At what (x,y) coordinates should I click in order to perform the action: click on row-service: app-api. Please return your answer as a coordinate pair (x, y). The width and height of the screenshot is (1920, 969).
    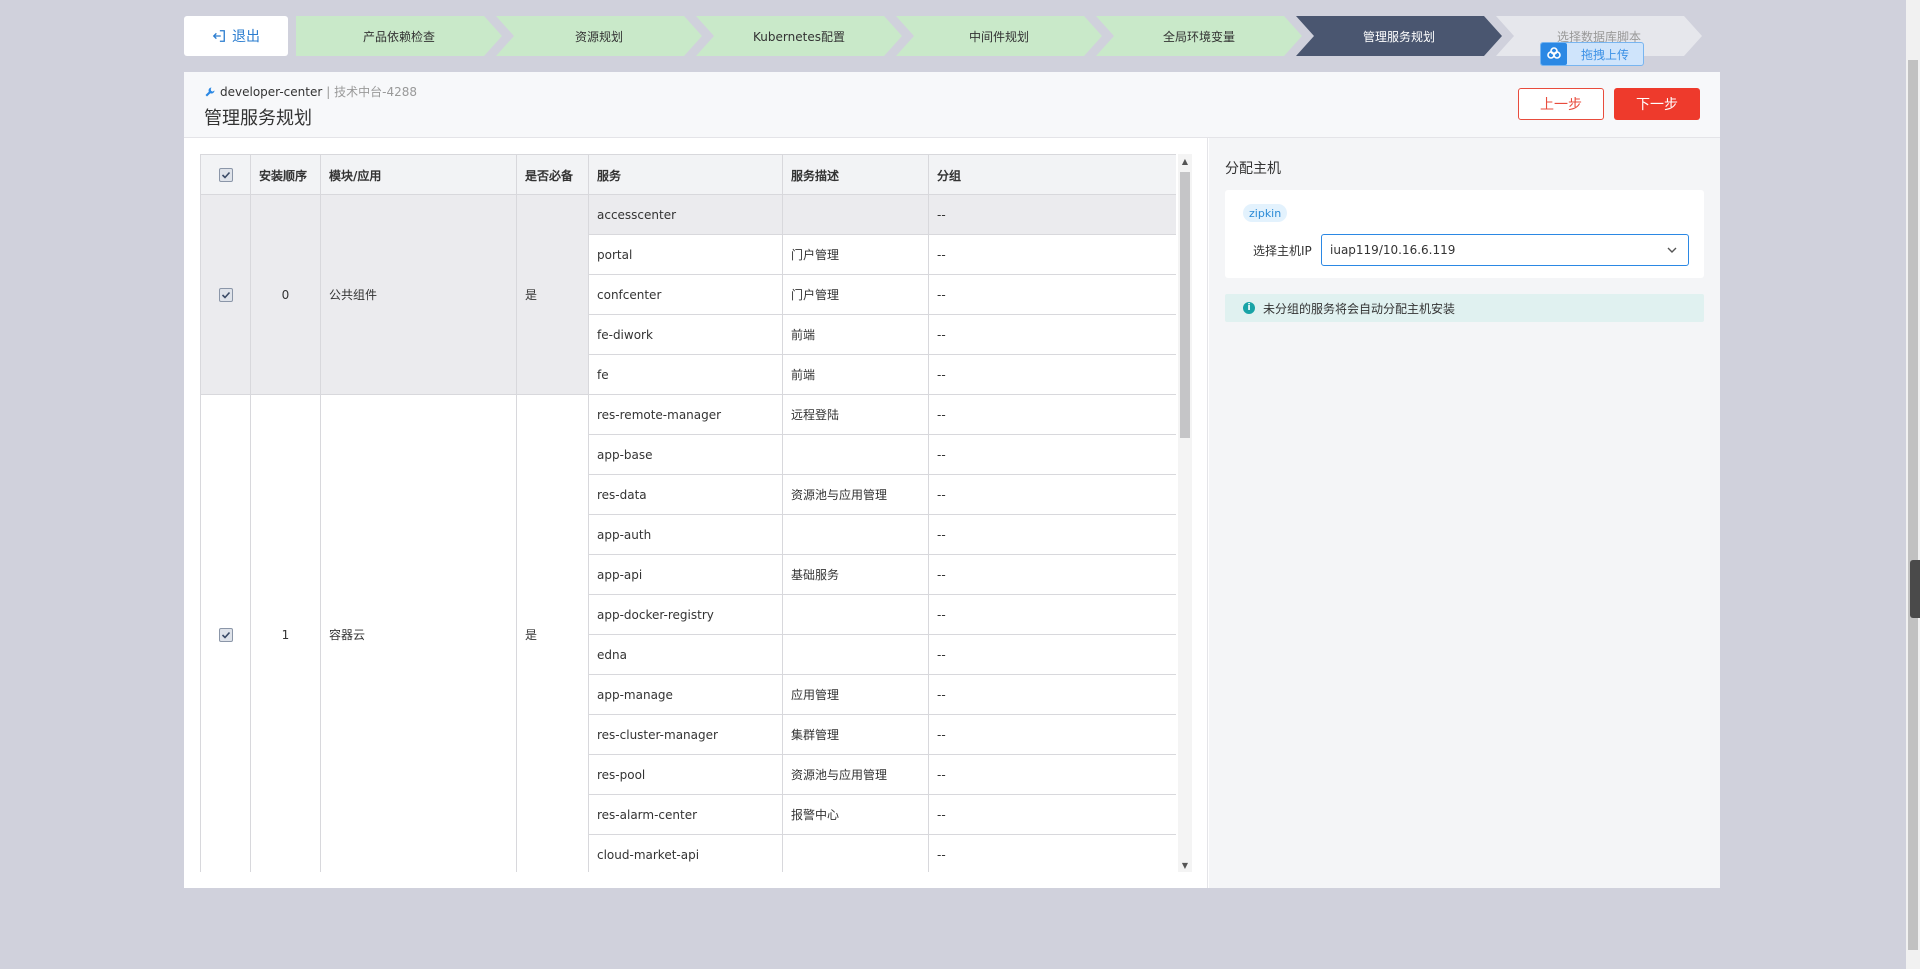
    Looking at the image, I should click on (686, 575).